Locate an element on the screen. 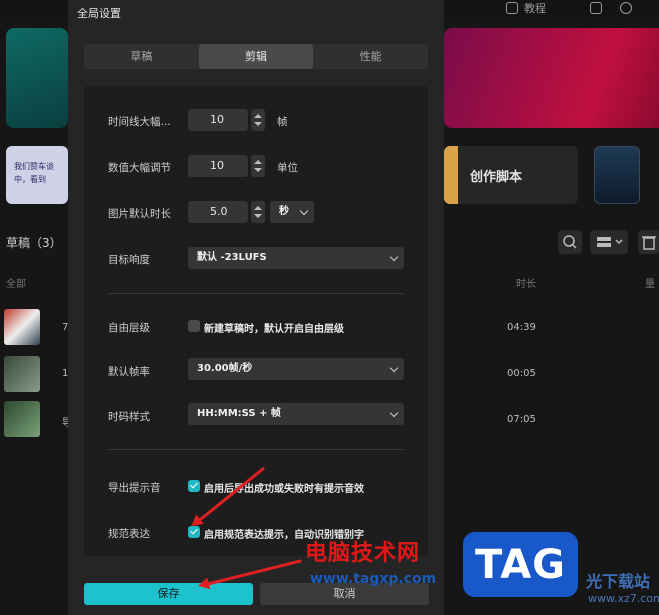 This screenshot has width=659, height=615. frame-rate-value: 30.00帧/秒 is located at coordinates (225, 368).